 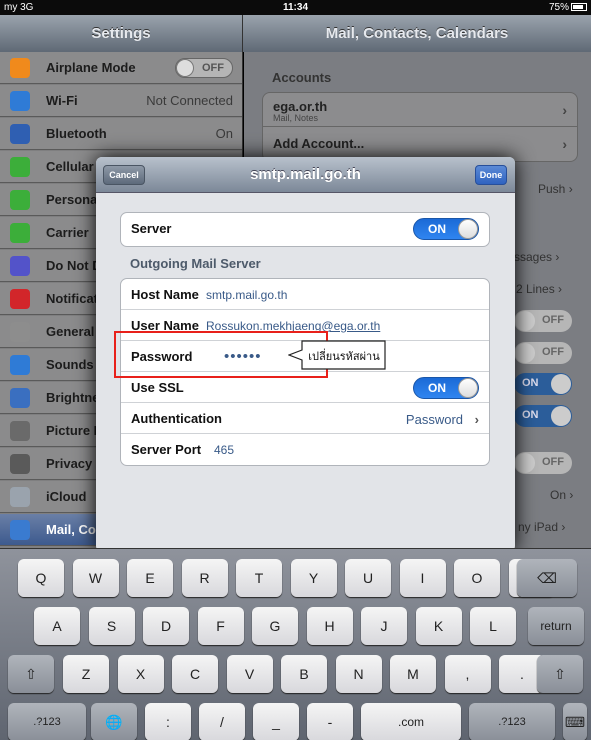 What do you see at coordinates (305, 449) in the screenshot?
I see `server-port-row: Server Port 465` at bounding box center [305, 449].